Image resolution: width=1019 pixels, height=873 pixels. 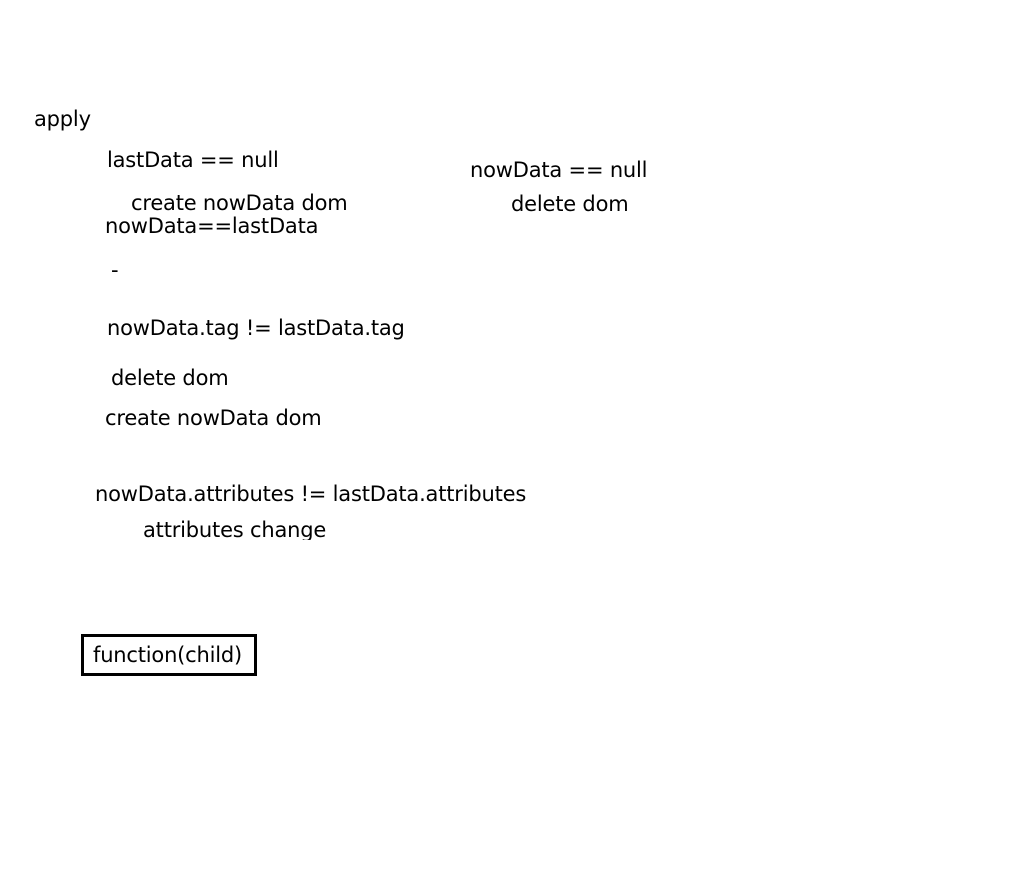 I want to click on now-data-null-condition: nowData == null, so click(x=559, y=170).